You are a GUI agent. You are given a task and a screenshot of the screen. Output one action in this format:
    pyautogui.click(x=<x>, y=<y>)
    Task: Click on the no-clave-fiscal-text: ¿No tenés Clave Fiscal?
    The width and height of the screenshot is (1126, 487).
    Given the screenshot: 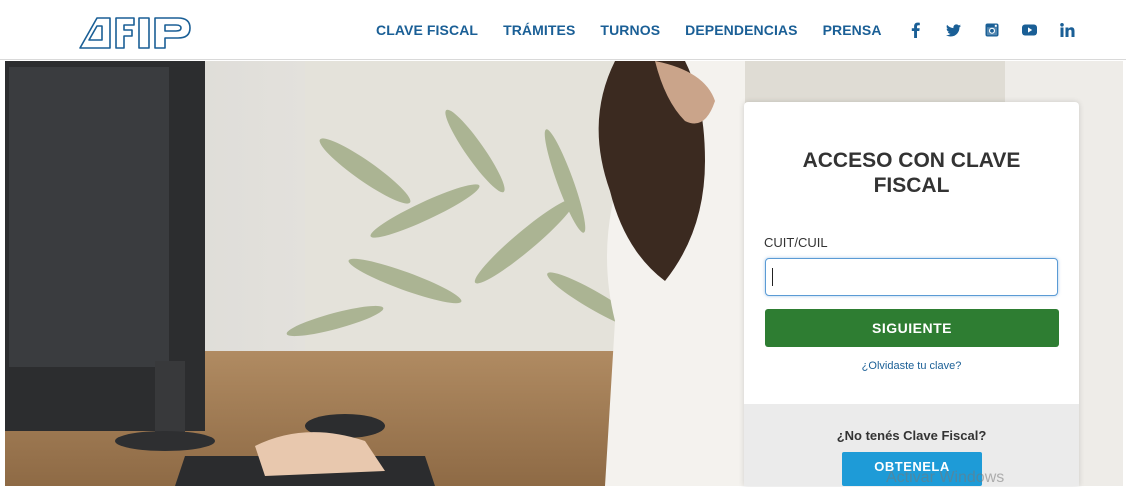 What is the action you would take?
    pyautogui.click(x=911, y=435)
    